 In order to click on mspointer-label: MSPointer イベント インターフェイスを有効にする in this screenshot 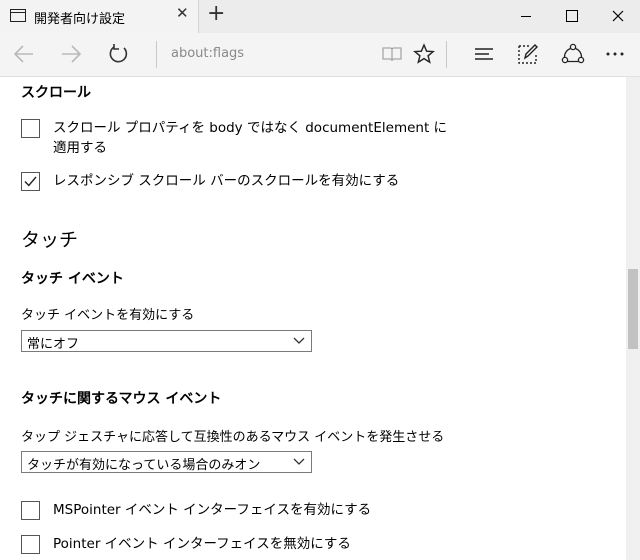, I will do `click(212, 510)`.